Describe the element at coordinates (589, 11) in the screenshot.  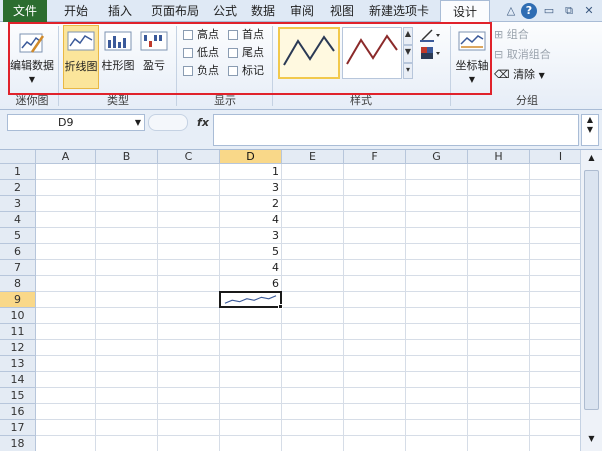
I see `close-icon: ✕` at that location.